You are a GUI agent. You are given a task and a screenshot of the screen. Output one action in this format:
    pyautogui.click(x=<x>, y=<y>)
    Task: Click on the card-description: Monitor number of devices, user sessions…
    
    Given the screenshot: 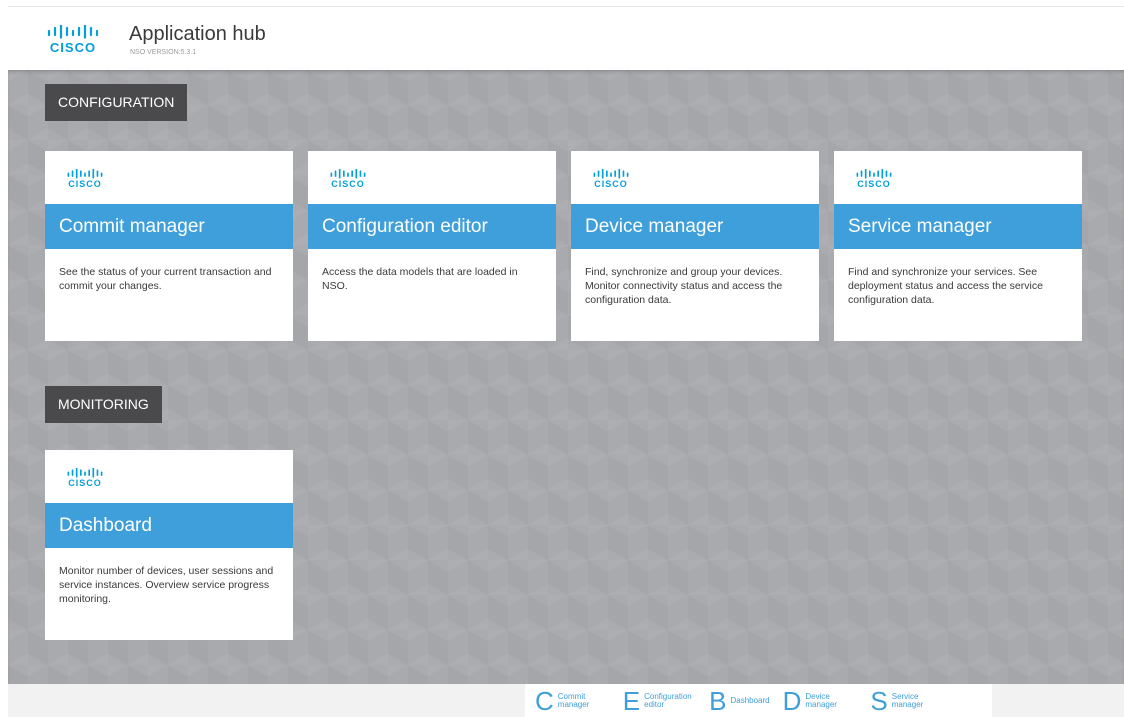 What is the action you would take?
    pyautogui.click(x=166, y=585)
    